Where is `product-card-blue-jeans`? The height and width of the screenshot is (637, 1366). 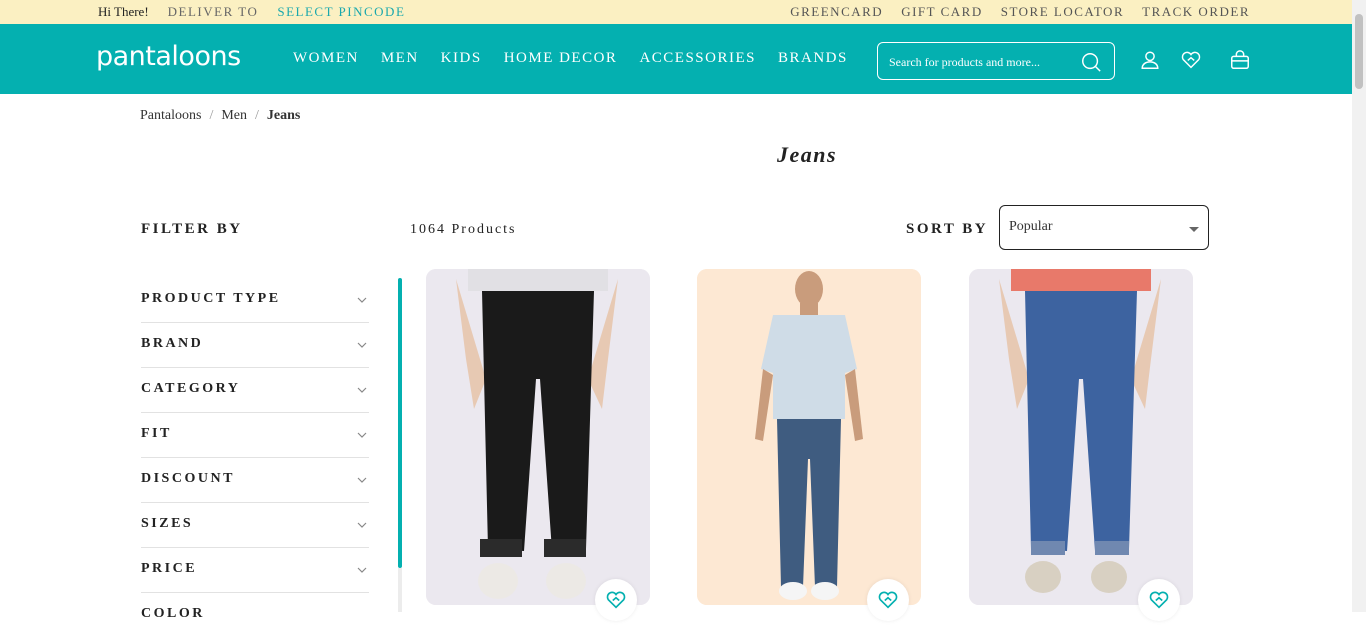
product-card-blue-jeans is located at coordinates (1081, 437).